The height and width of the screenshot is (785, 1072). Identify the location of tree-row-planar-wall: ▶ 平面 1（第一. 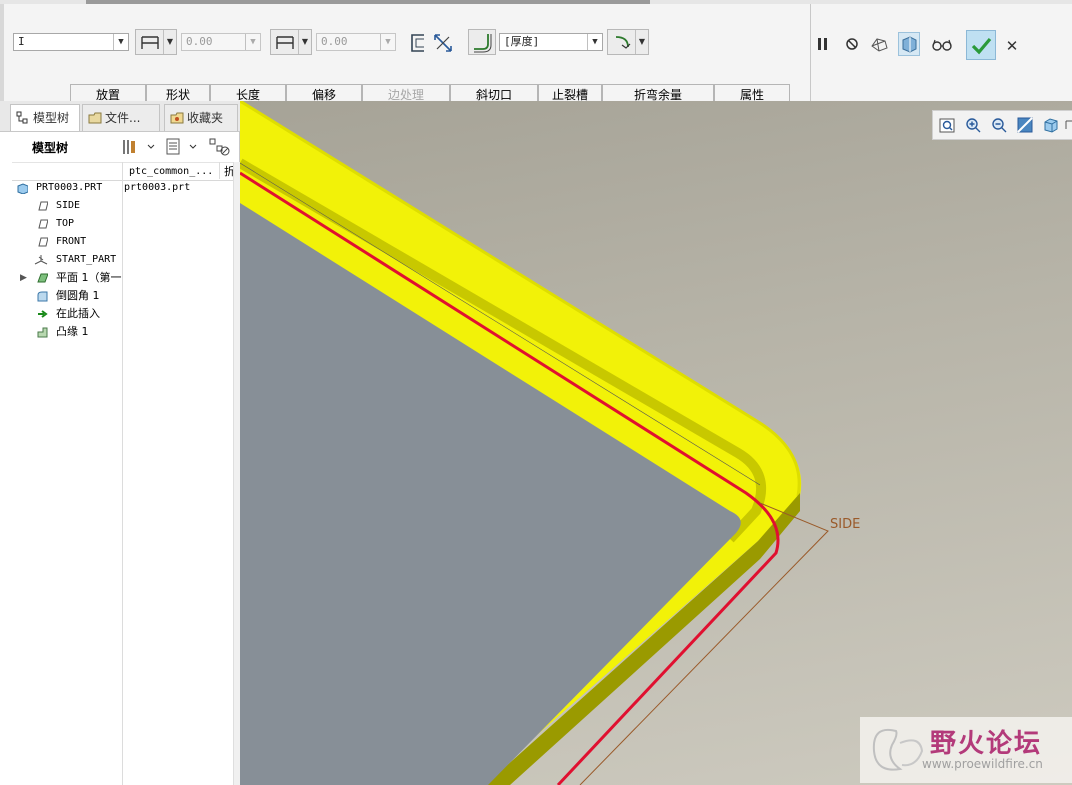
(71, 278).